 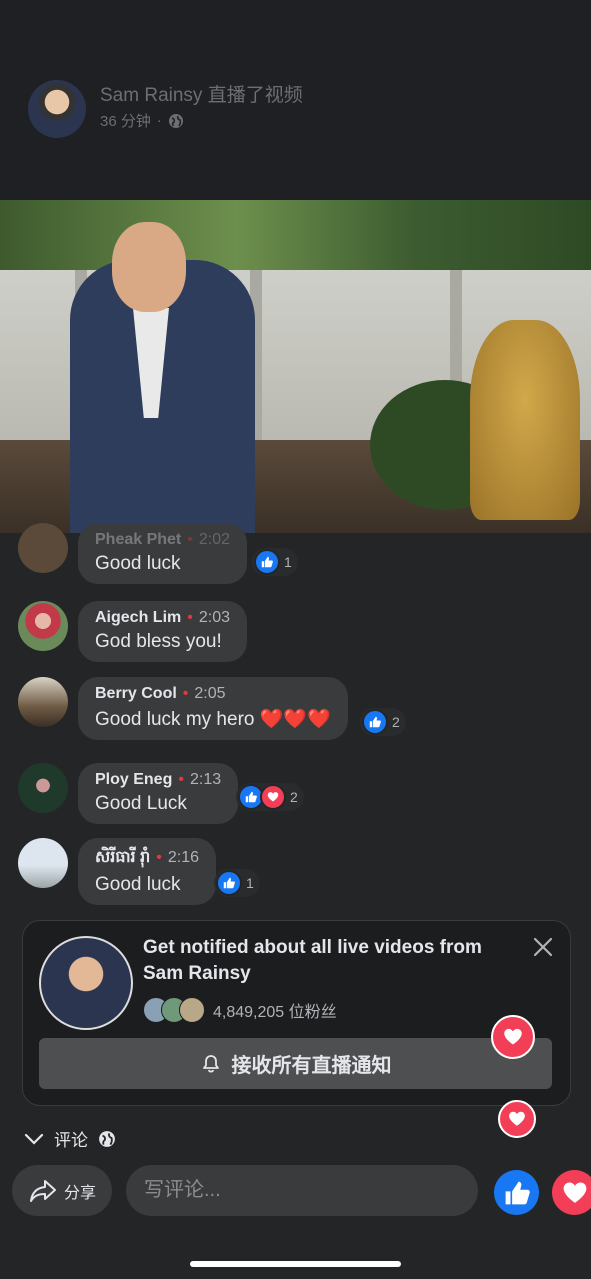 What do you see at coordinates (125, 120) in the screenshot?
I see `post-time: 36 分钟` at bounding box center [125, 120].